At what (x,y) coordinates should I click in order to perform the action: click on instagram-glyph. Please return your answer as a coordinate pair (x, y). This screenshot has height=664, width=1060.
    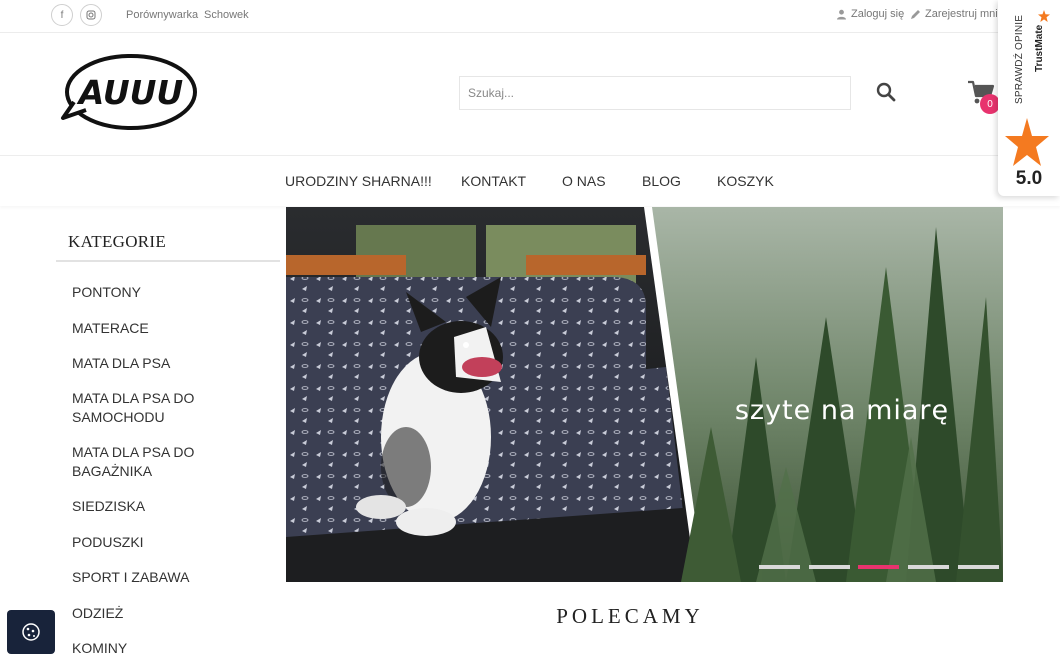
    Looking at the image, I should click on (91, 15).